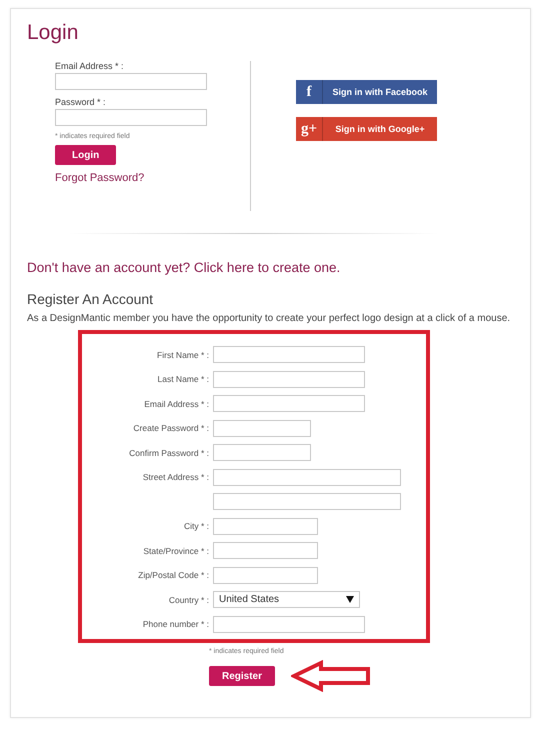 This screenshot has height=737, width=543. I want to click on field-label: Last Name * :, so click(183, 379).